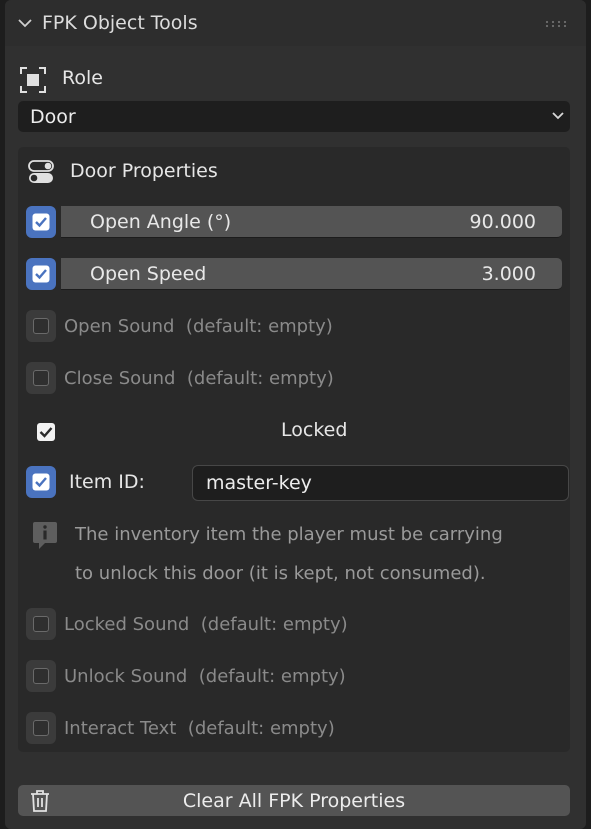  I want to click on open-sound-checkbox, so click(41, 326).